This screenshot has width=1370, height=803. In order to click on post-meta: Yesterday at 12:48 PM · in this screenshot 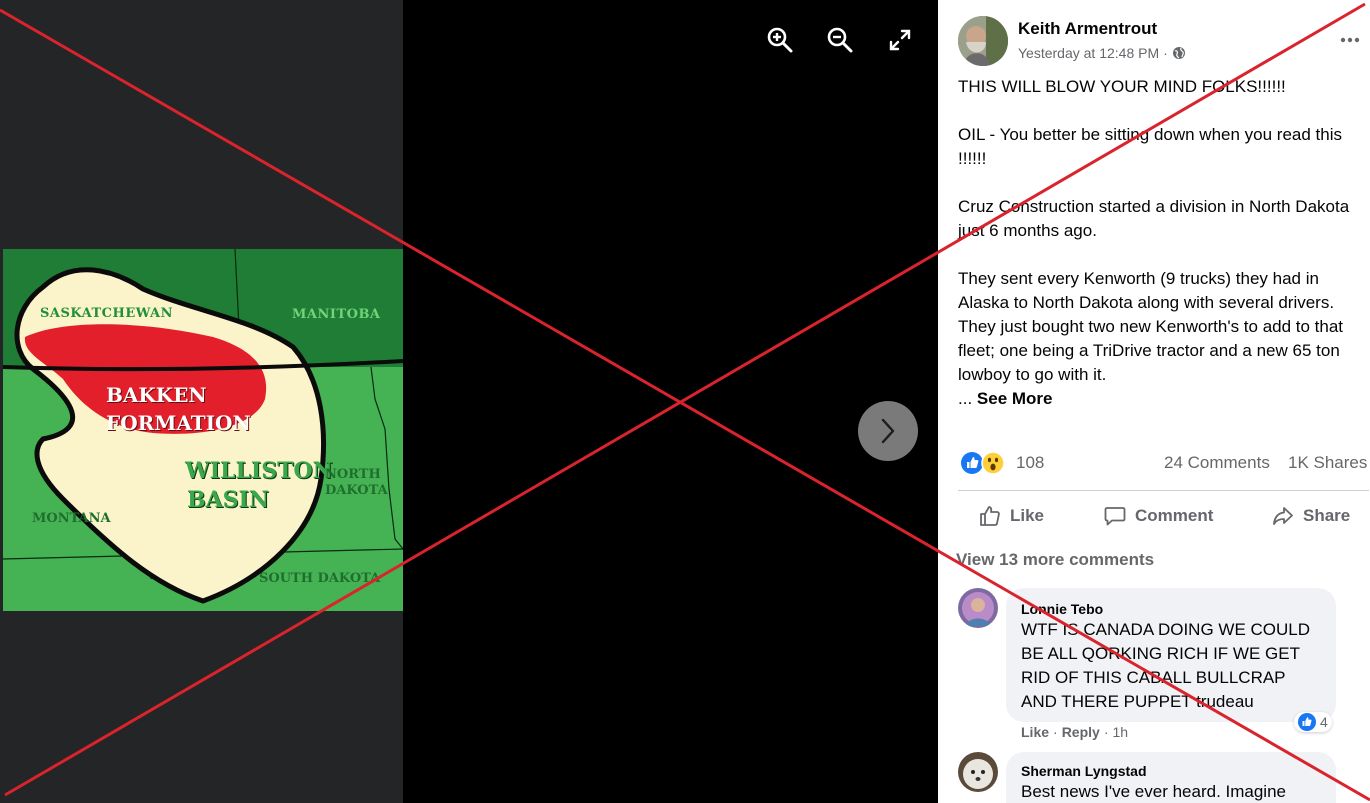, I will do `click(1102, 53)`.